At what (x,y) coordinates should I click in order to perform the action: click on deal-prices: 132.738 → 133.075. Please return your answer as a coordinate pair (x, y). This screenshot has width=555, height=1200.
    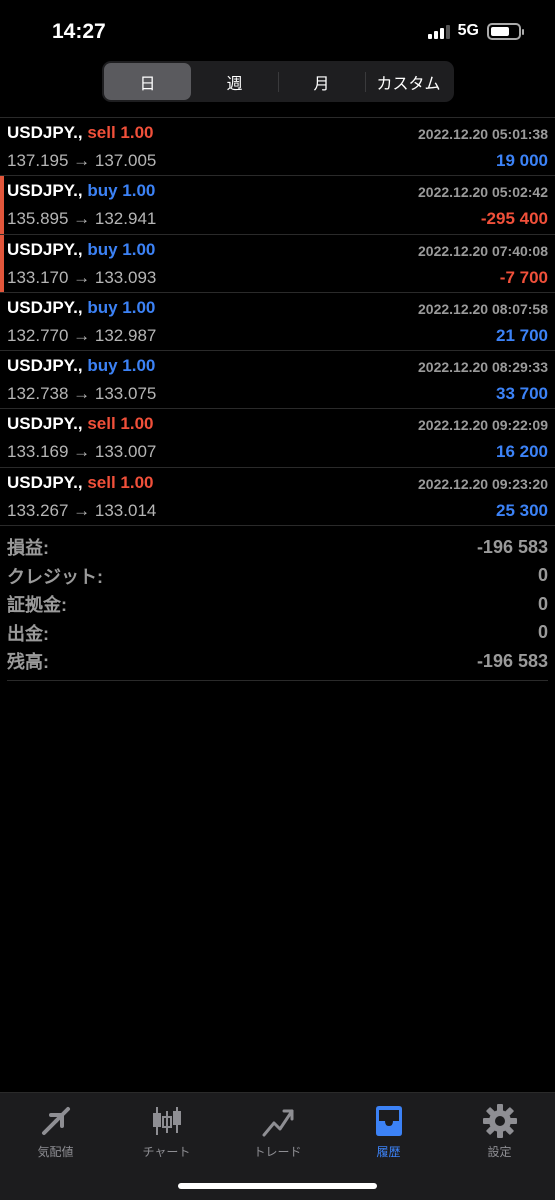
    Looking at the image, I should click on (82, 394).